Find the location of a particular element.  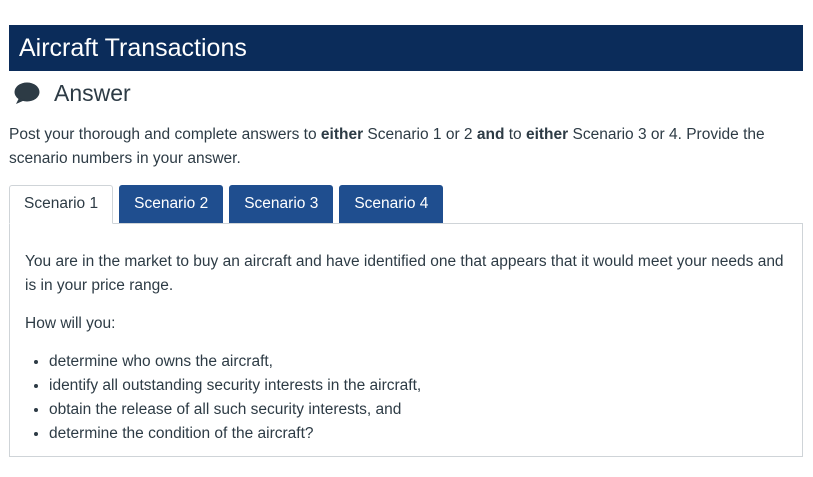

list-item: determine who owns the aircraft, is located at coordinates (418, 362).